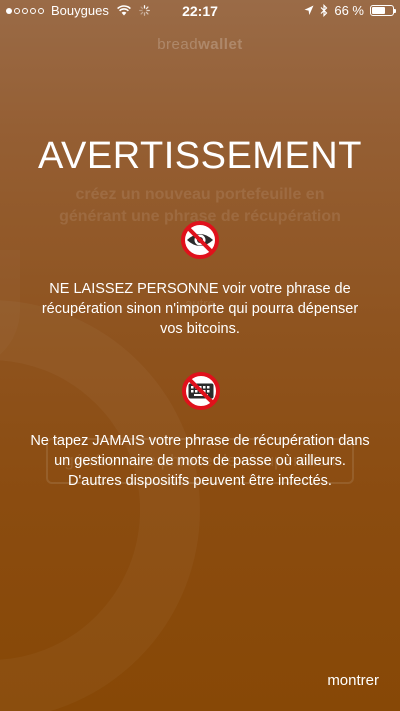  Describe the element at coordinates (178, 44) in the screenshot. I see `logo-part-bread: bread` at that location.